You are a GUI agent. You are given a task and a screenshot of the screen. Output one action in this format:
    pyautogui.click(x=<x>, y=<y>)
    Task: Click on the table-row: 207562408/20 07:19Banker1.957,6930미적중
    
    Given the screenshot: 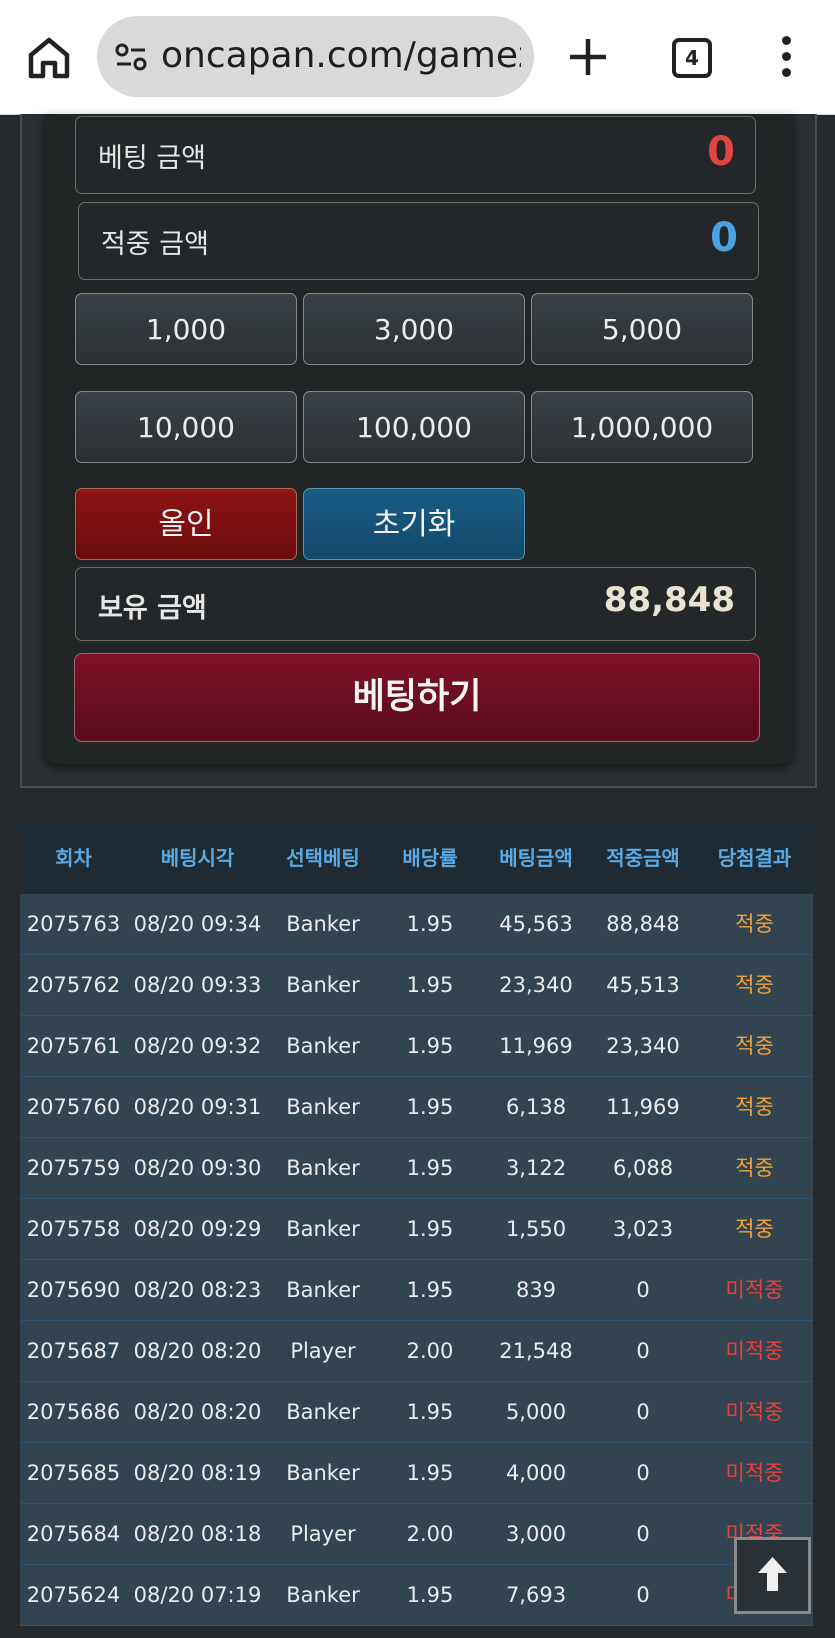 What is the action you would take?
    pyautogui.click(x=416, y=1595)
    